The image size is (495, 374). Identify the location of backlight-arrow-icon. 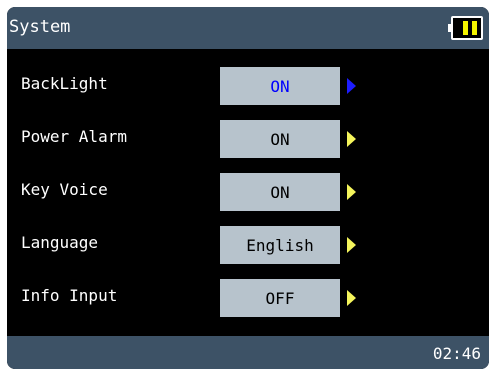
(351, 86).